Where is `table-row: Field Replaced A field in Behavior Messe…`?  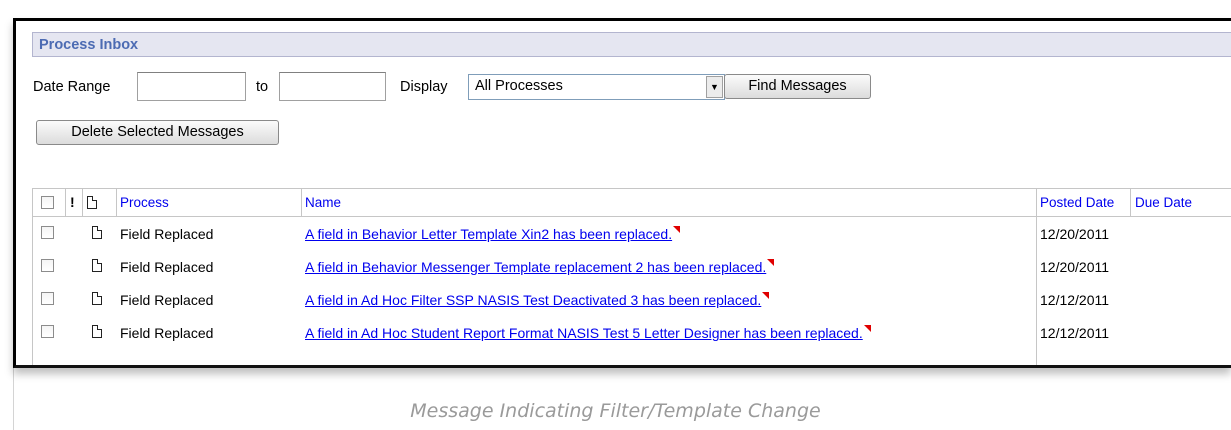
table-row: Field Replaced A field in Behavior Messe… is located at coordinates (632, 267).